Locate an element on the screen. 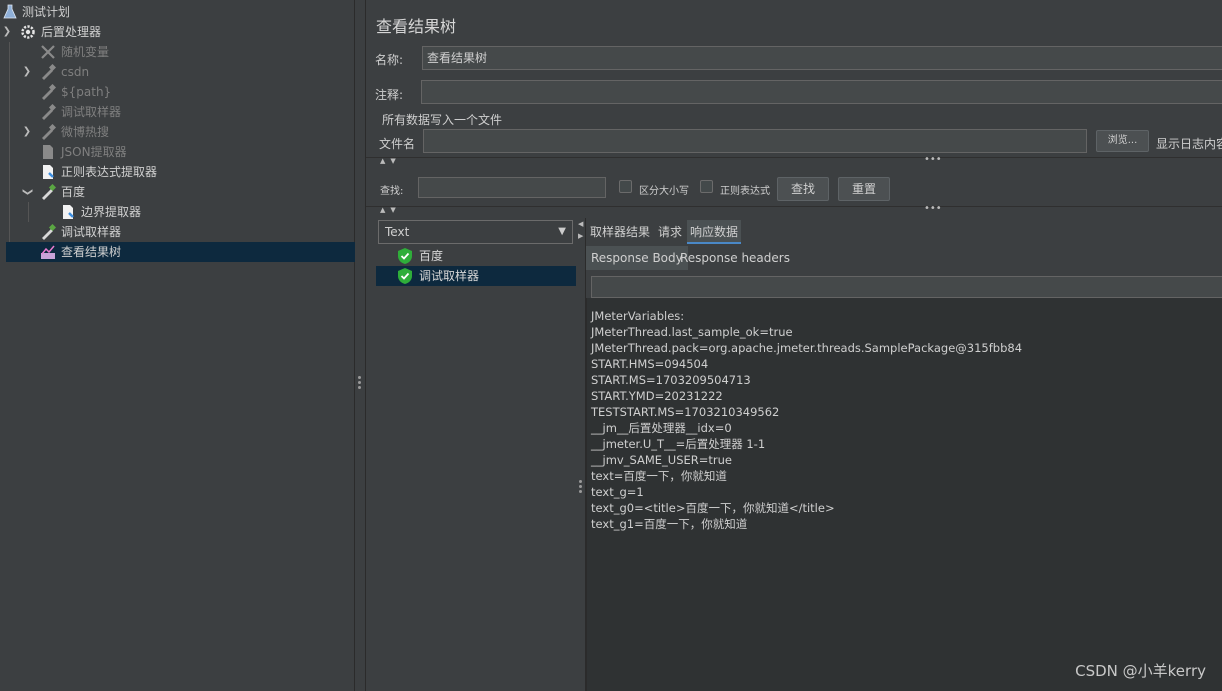  response-line: TESTSTART.MS=1703210349562 is located at coordinates (685, 412).